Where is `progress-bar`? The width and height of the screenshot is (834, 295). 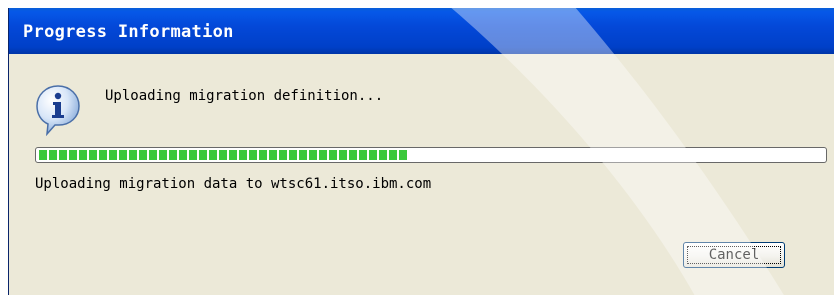 progress-bar is located at coordinates (431, 155).